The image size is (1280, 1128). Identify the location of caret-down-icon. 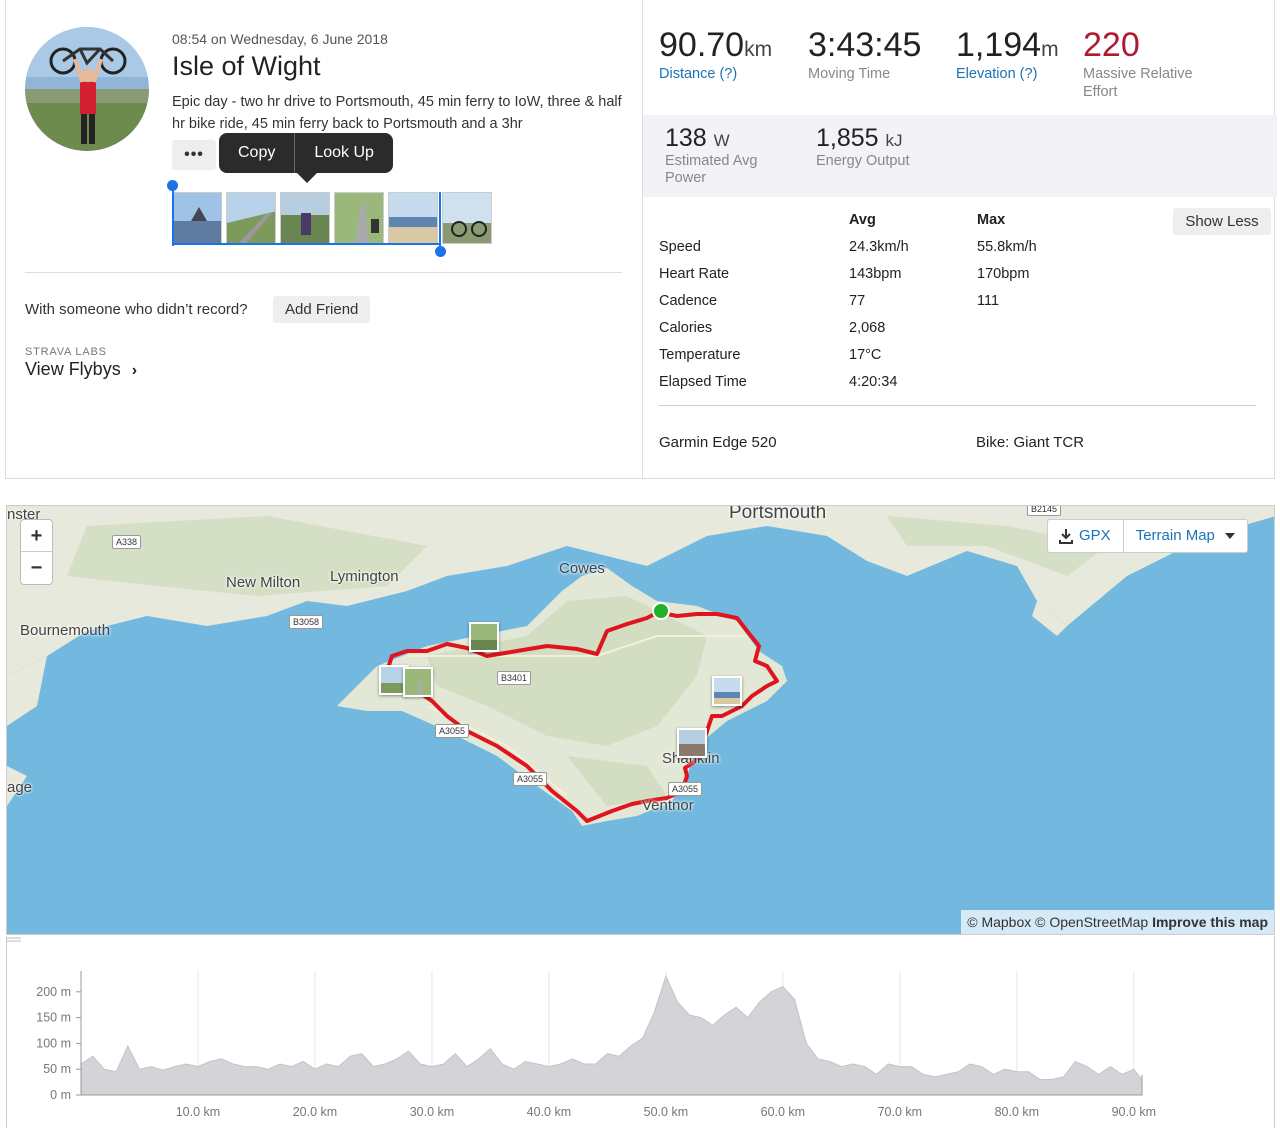
(1229, 536).